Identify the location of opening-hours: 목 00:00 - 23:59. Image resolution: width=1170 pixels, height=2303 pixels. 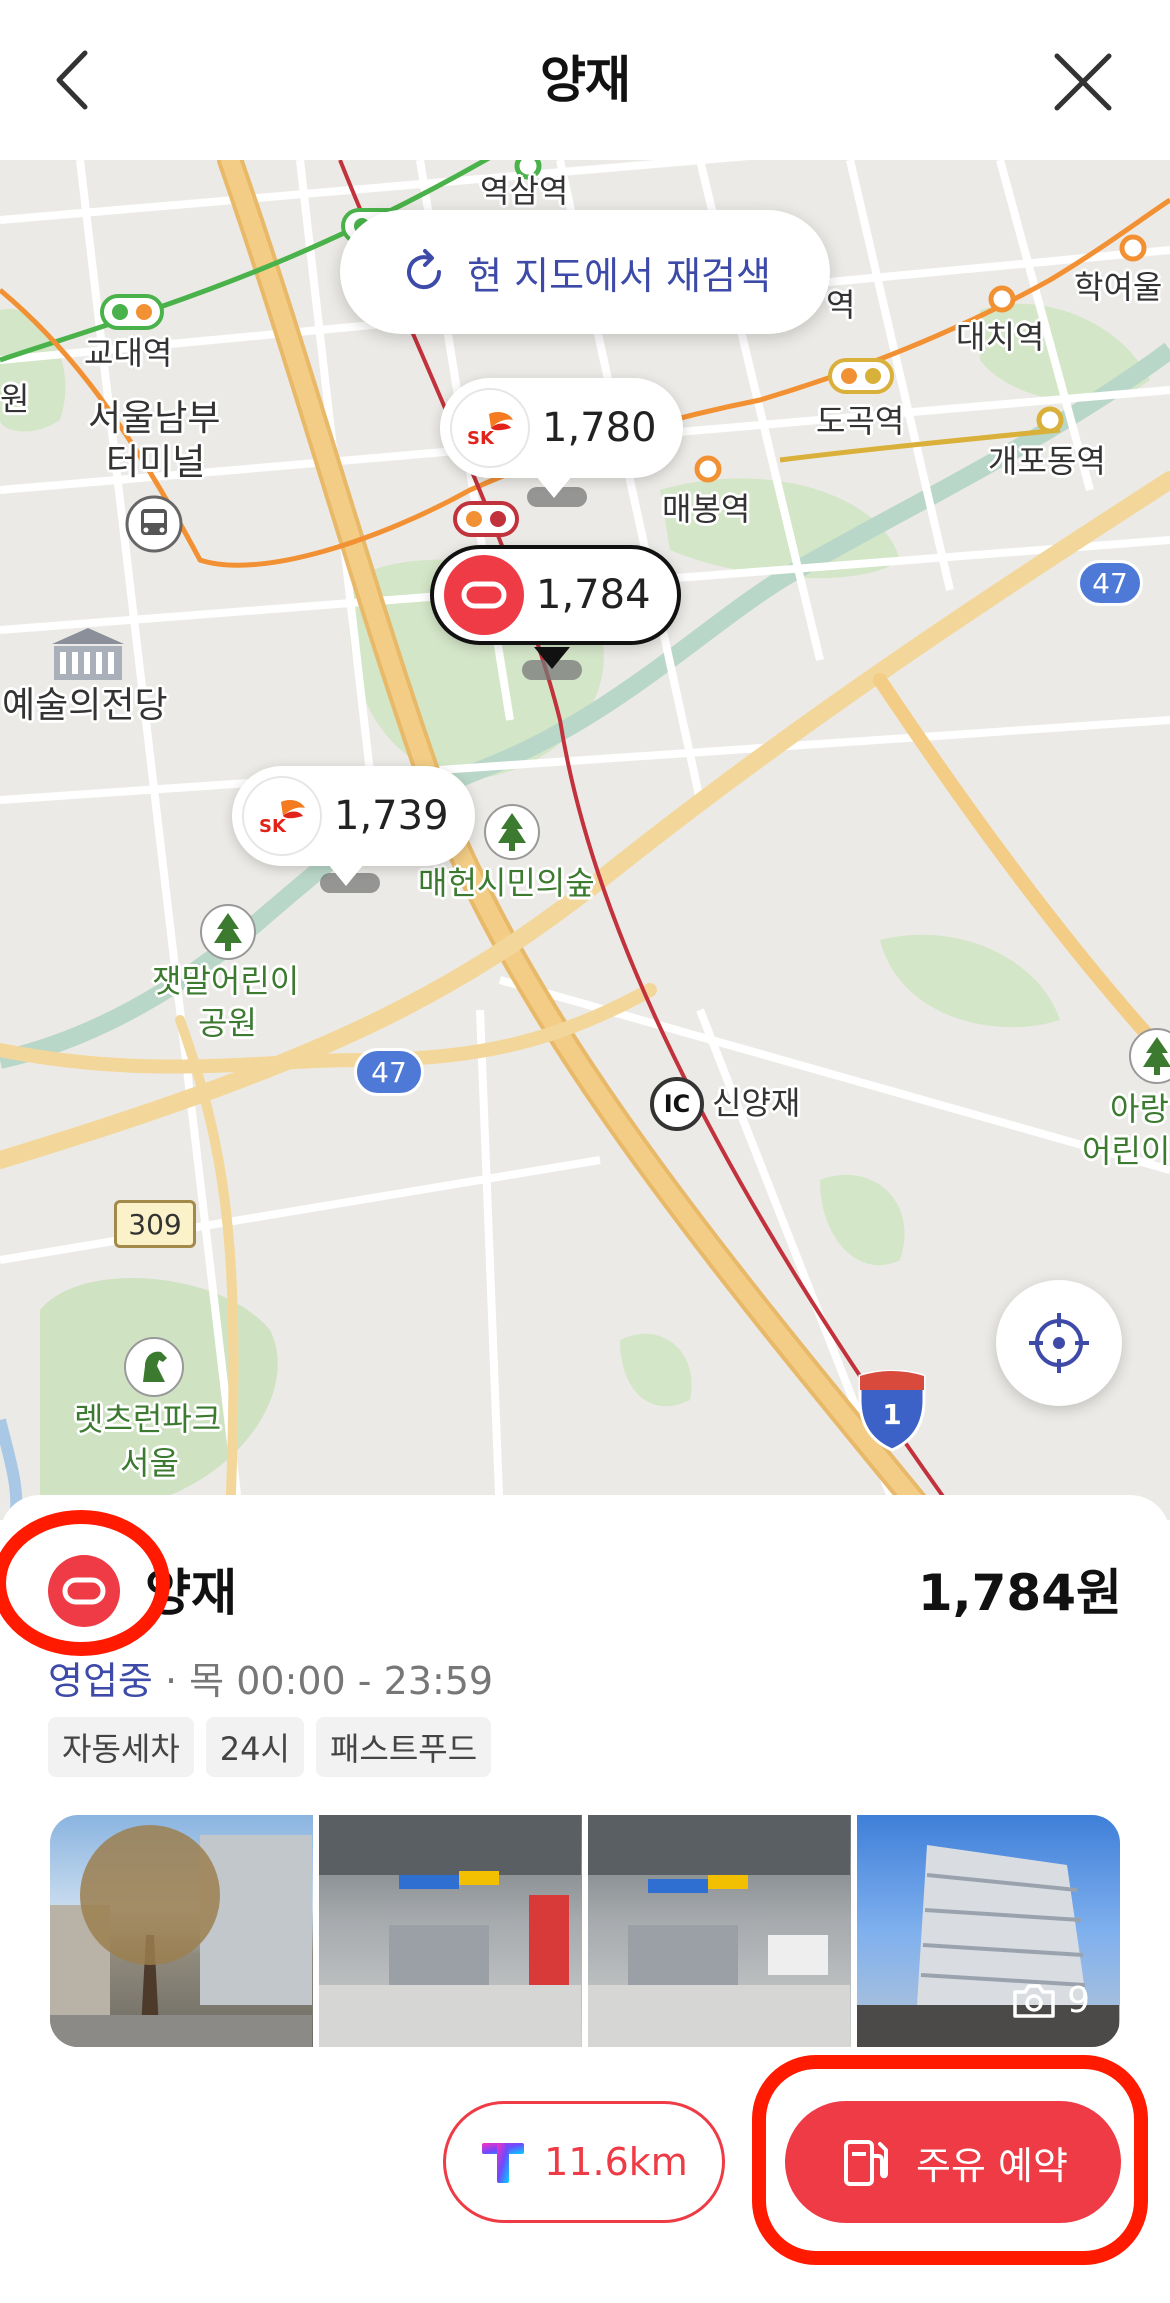
(341, 1681).